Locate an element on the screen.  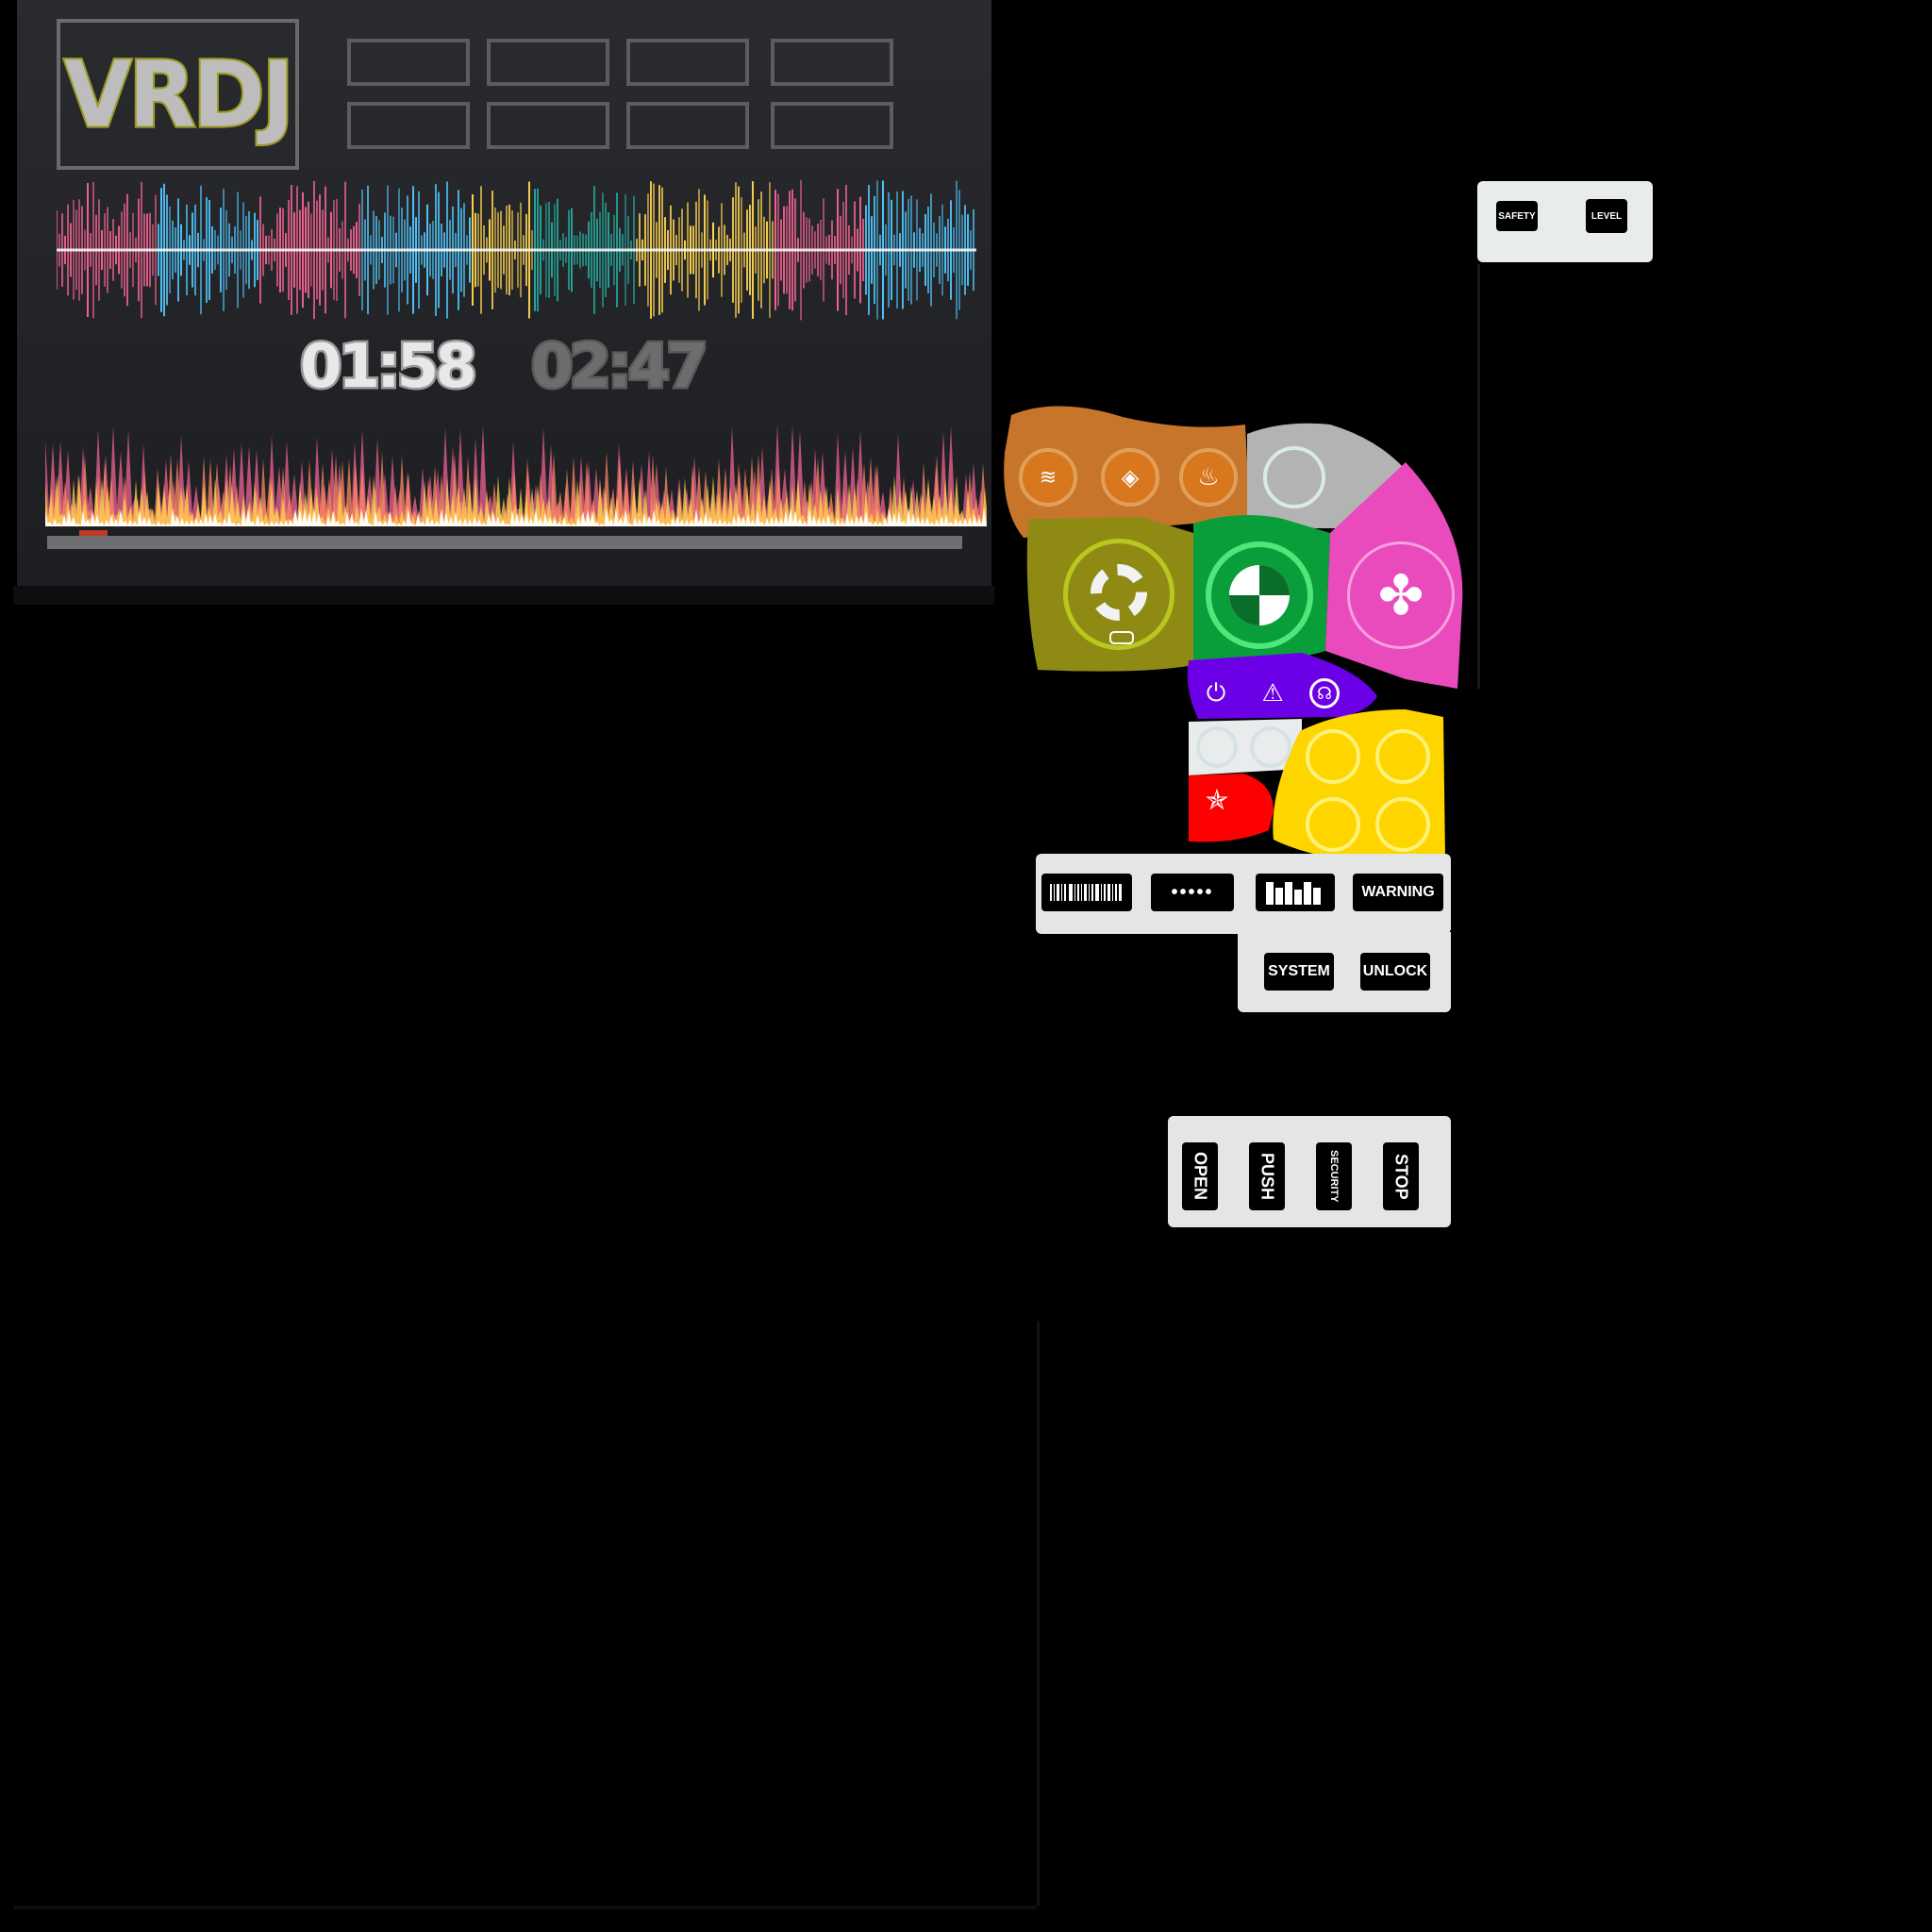
power-icon: ⏻ is located at coordinates (1216, 693).